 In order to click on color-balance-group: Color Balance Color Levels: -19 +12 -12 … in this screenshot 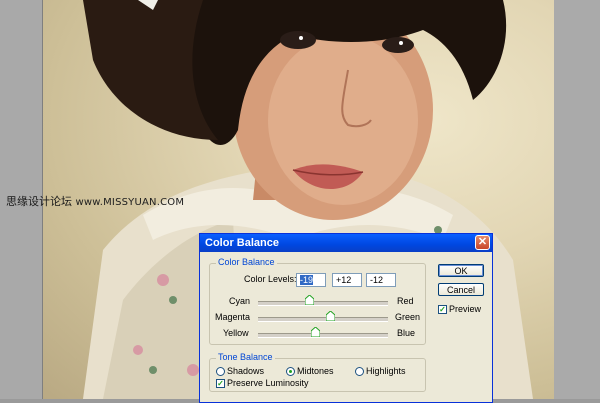, I will do `click(317, 301)`.